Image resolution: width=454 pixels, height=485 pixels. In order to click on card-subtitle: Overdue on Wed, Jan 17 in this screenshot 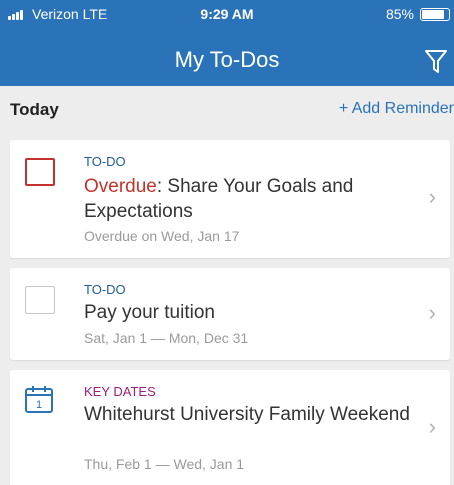, I will do `click(162, 236)`.